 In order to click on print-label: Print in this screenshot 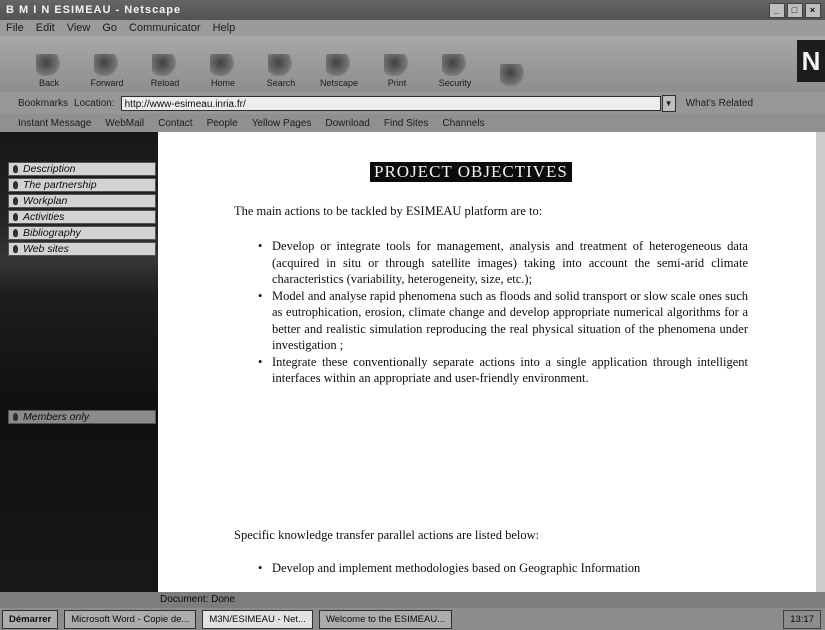, I will do `click(397, 83)`.